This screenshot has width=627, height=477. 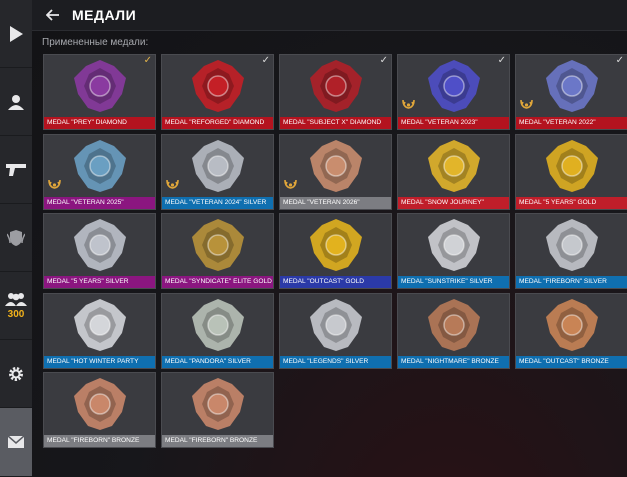 I want to click on profile-button, so click(x=16, y=102).